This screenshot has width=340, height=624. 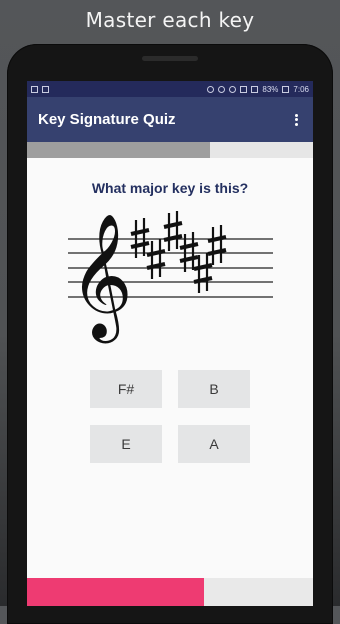 What do you see at coordinates (170, 20) in the screenshot?
I see `promo-caption: Master each key` at bounding box center [170, 20].